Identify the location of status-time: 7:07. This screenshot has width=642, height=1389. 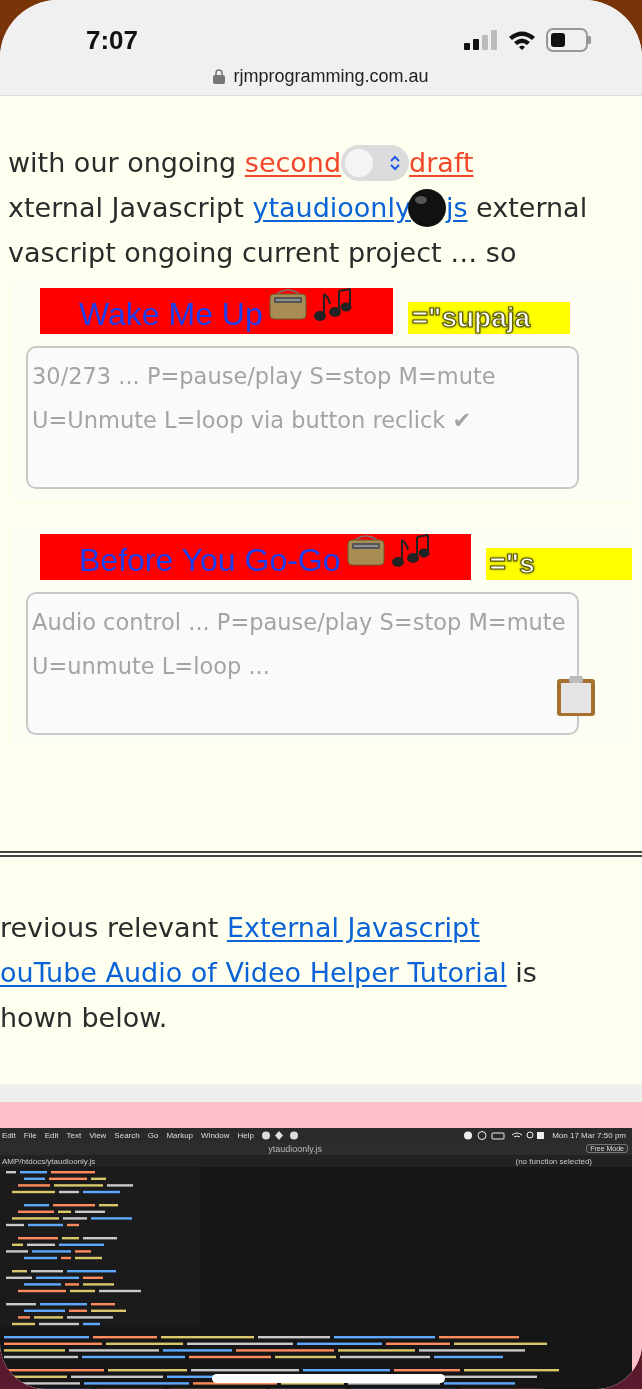
(112, 40).